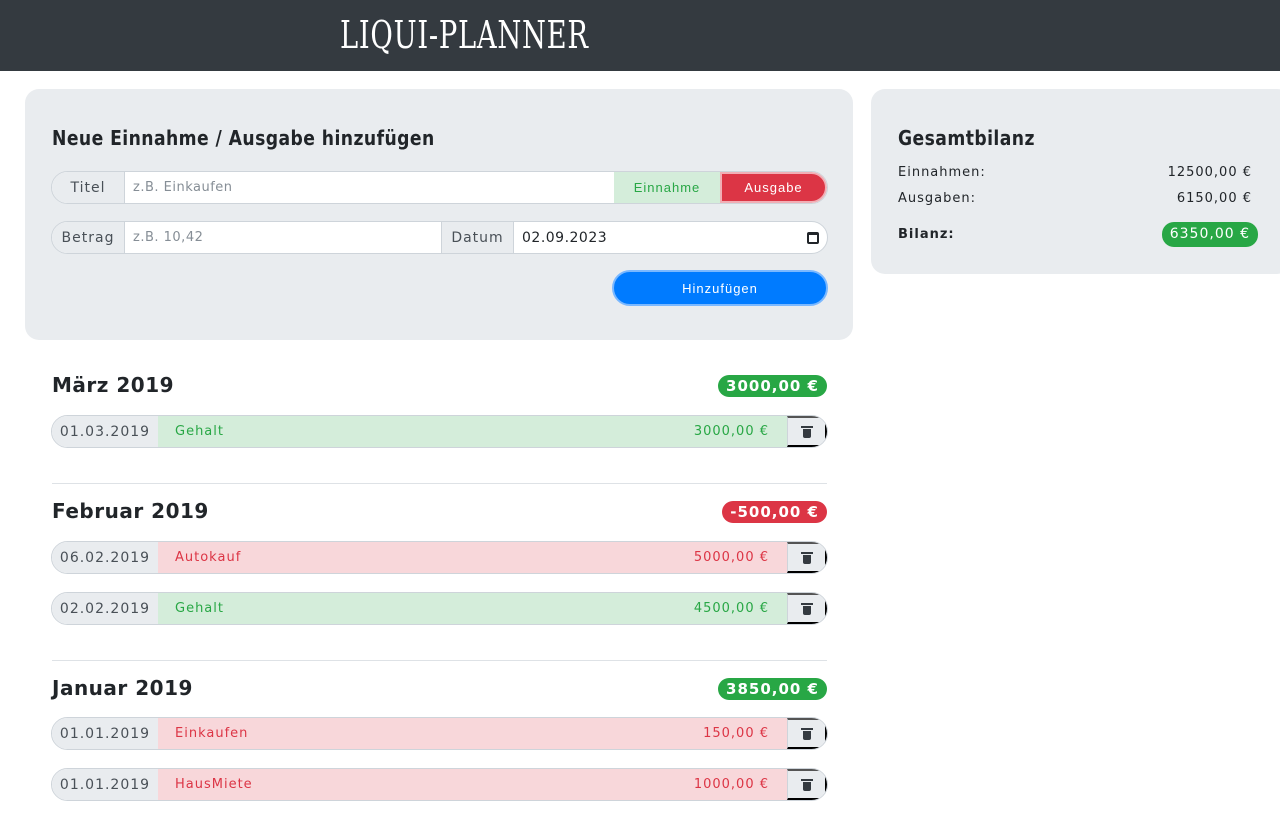  What do you see at coordinates (113, 385) in the screenshot?
I see `month-title: März 2019` at bounding box center [113, 385].